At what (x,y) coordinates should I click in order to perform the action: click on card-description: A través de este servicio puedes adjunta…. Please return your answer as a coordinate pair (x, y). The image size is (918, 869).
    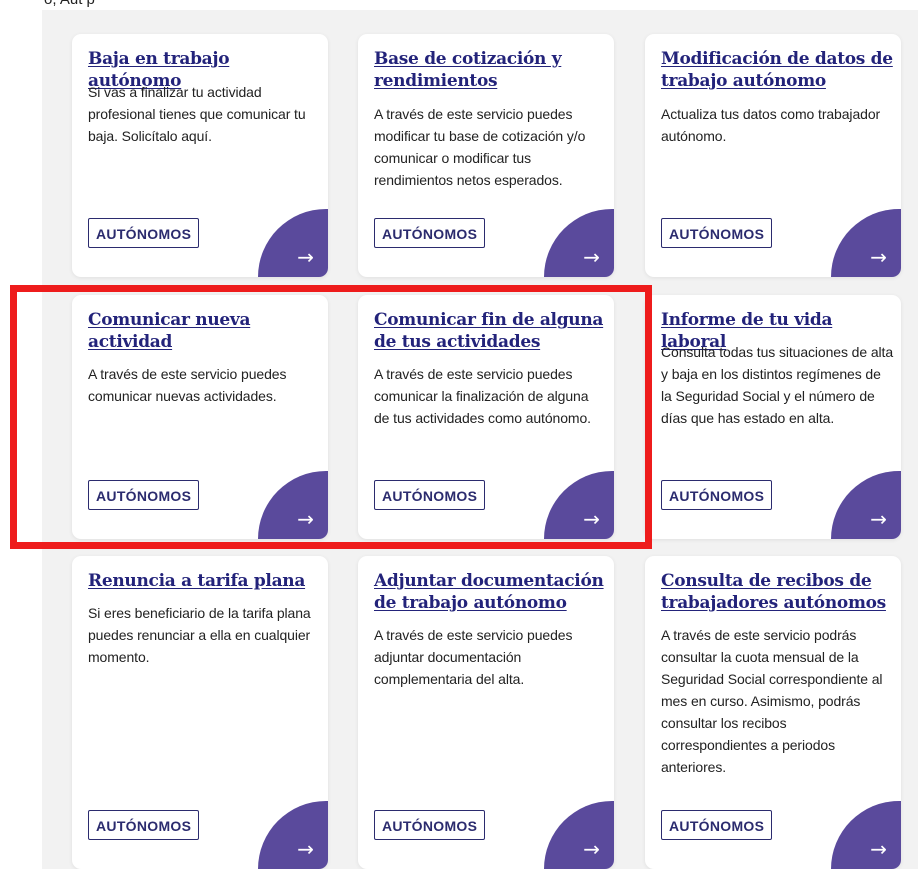
    Looking at the image, I should click on (473, 657).